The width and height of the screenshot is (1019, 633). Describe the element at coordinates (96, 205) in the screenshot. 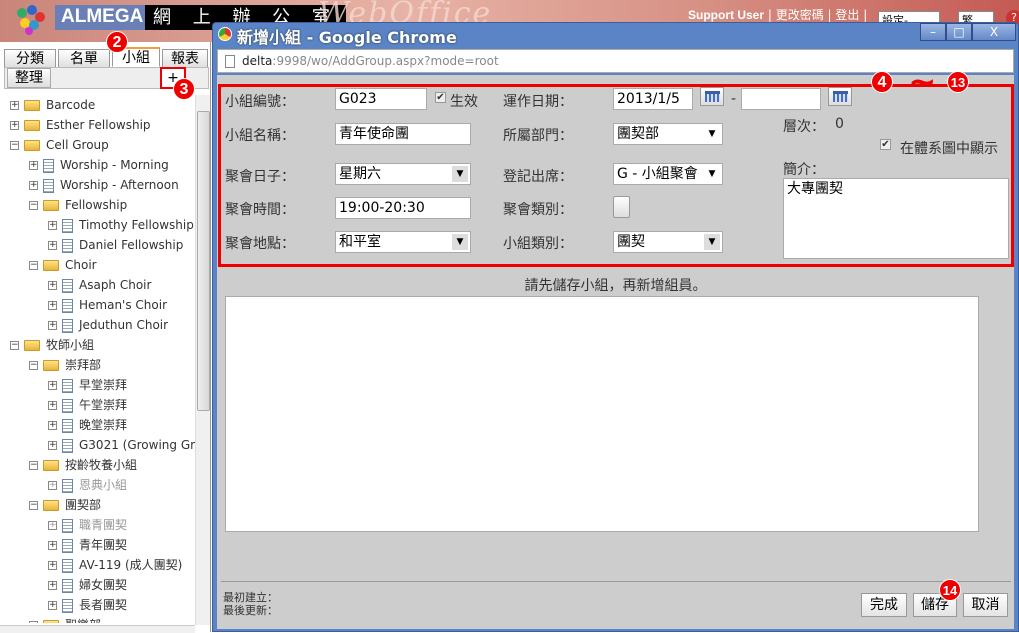

I see `tree-node-label: Fellowship` at that location.